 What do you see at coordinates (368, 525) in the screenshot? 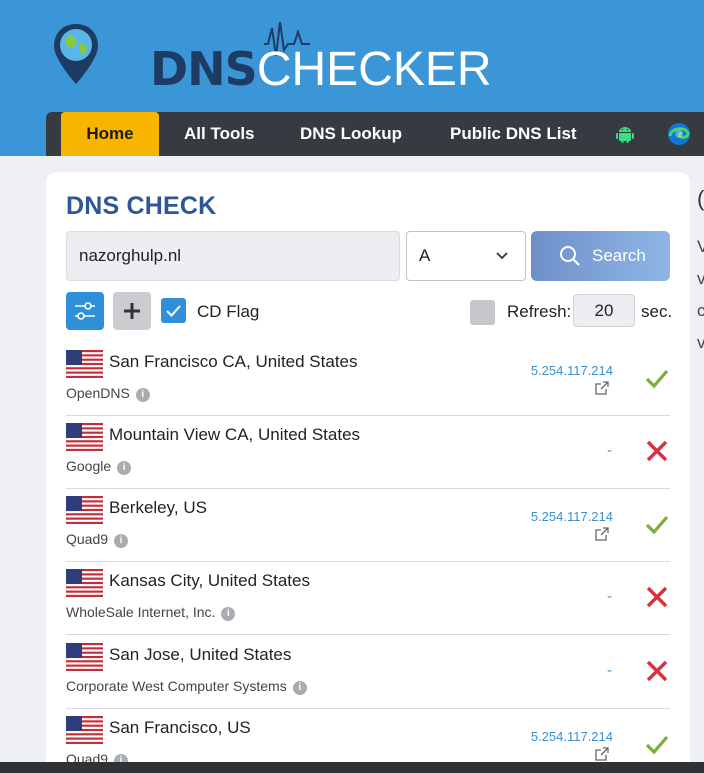
I see `result-row: Berkeley, US Quad9 i 5.254.117.214` at bounding box center [368, 525].